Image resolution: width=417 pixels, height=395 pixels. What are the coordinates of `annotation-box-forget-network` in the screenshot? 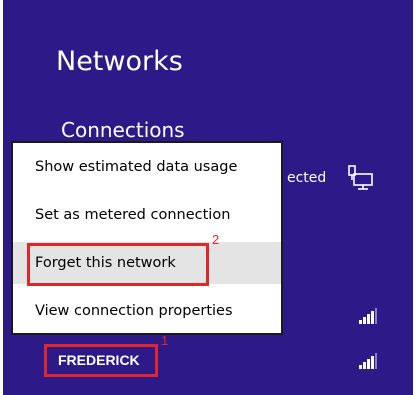 It's located at (118, 264).